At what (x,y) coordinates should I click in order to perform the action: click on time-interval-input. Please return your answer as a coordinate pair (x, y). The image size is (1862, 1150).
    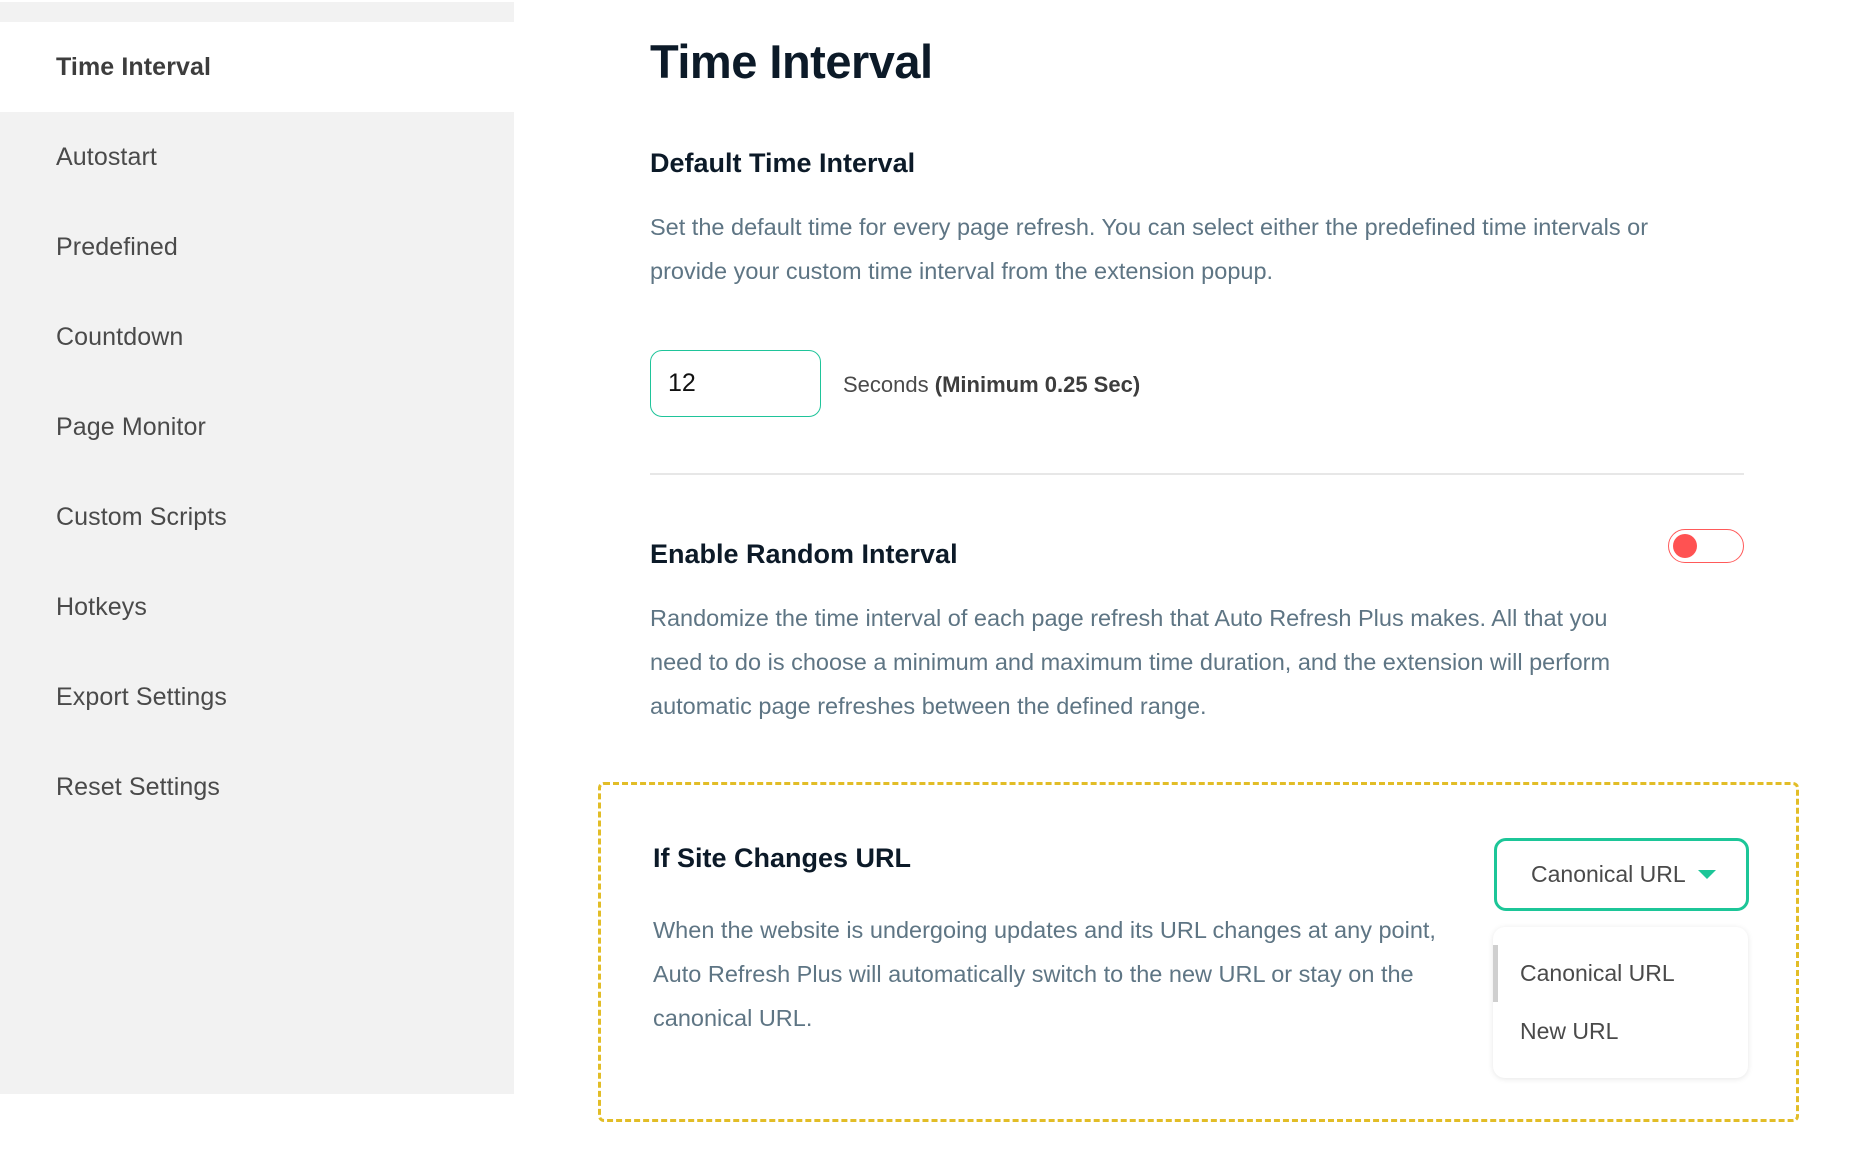
    Looking at the image, I should click on (735, 383).